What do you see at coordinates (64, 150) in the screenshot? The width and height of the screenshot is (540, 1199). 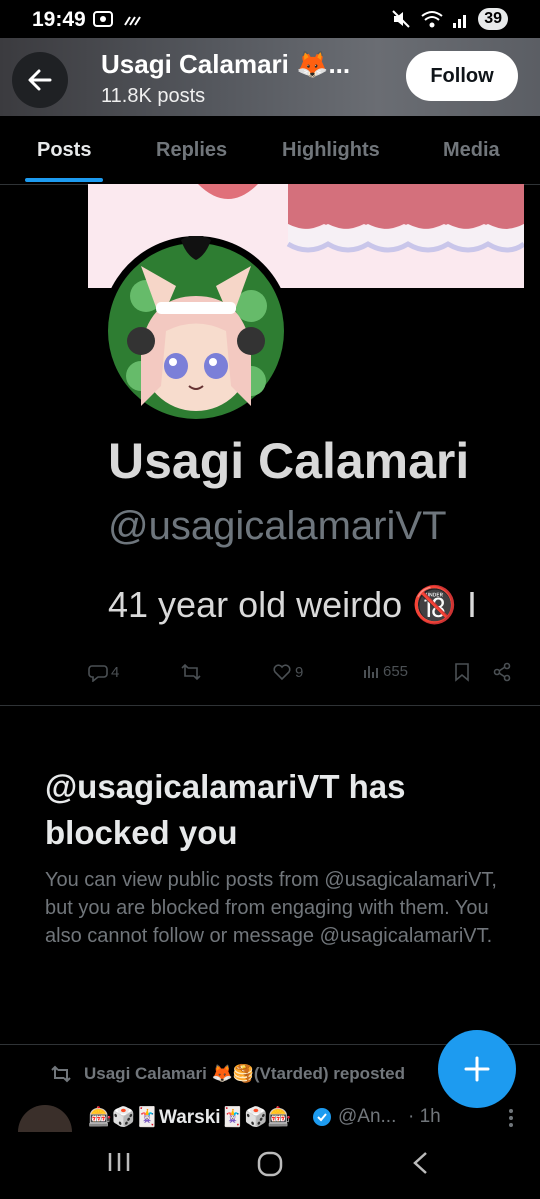 I see `tab-posts: Posts` at bounding box center [64, 150].